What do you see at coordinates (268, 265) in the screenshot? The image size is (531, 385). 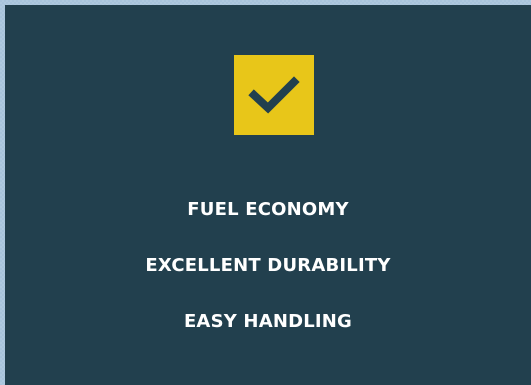 I see `feature-item-excellent-durability: EXCELLENT DURABILITY` at bounding box center [268, 265].